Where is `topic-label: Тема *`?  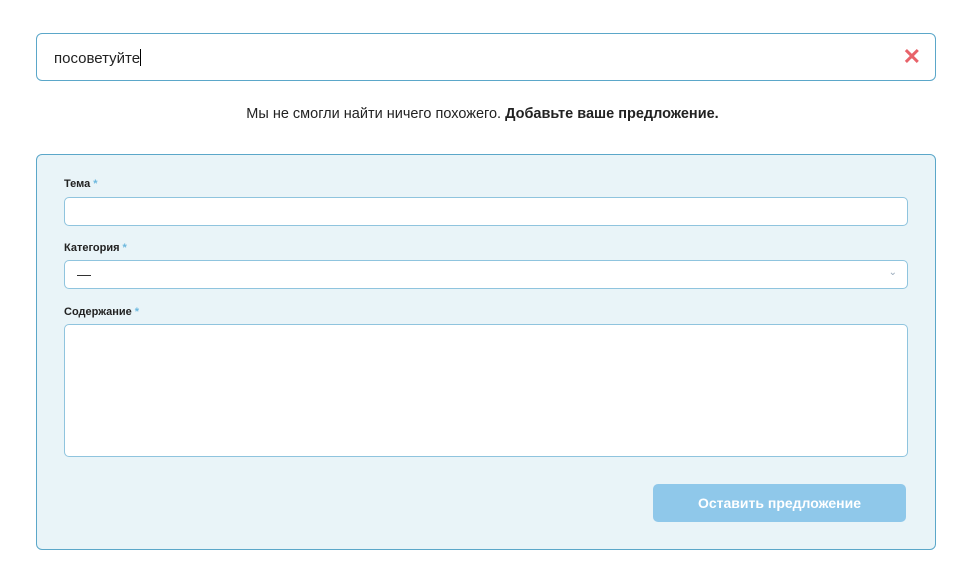
topic-label: Тема * is located at coordinates (81, 184).